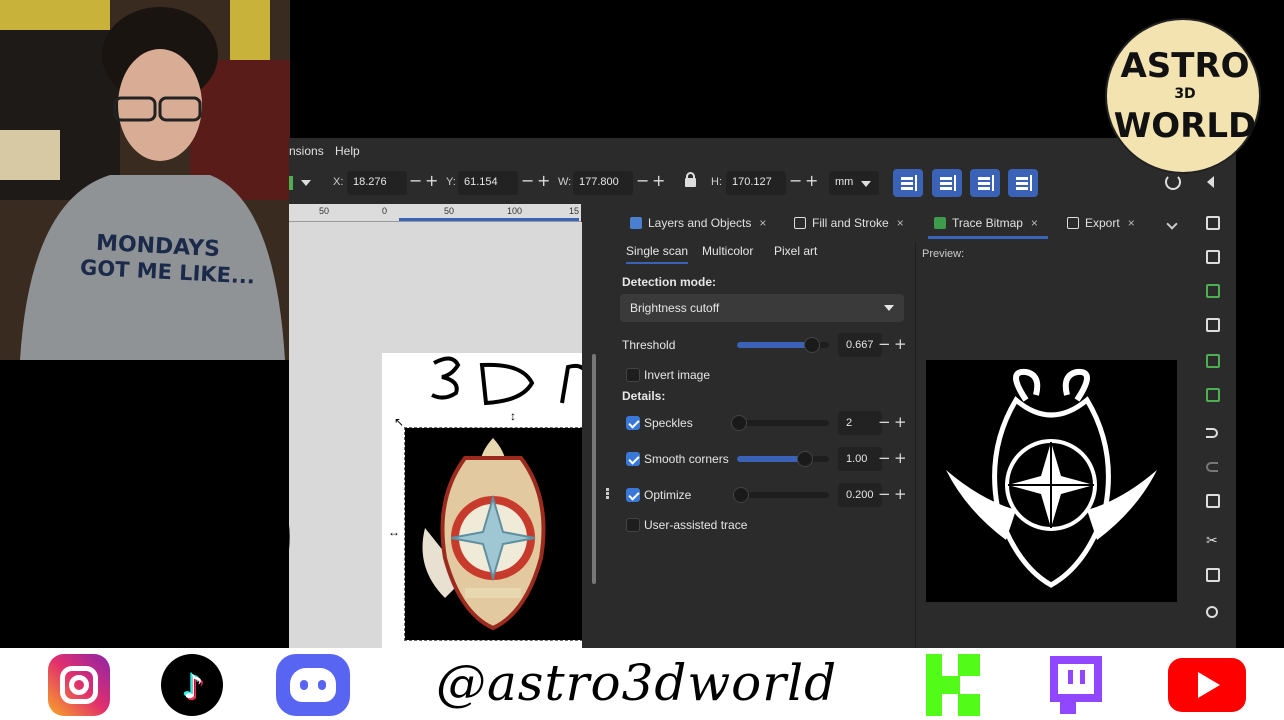 The height and width of the screenshot is (720, 1284). Describe the element at coordinates (513, 416) in the screenshot. I see `resize-handle-n: ↕` at that location.